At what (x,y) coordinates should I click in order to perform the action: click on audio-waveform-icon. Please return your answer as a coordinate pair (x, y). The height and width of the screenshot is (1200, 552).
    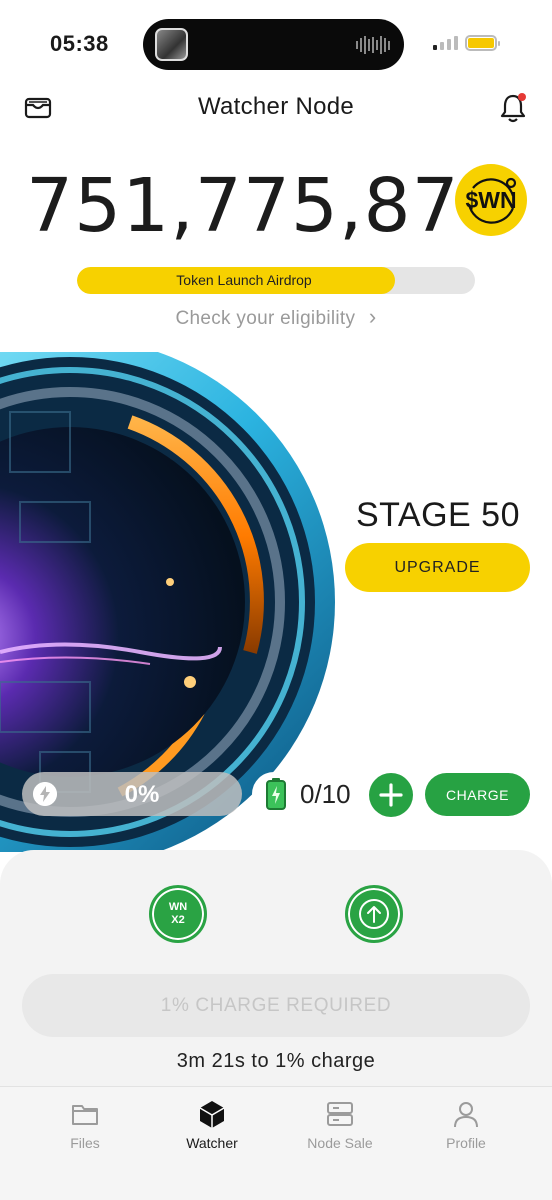
    Looking at the image, I should click on (373, 45).